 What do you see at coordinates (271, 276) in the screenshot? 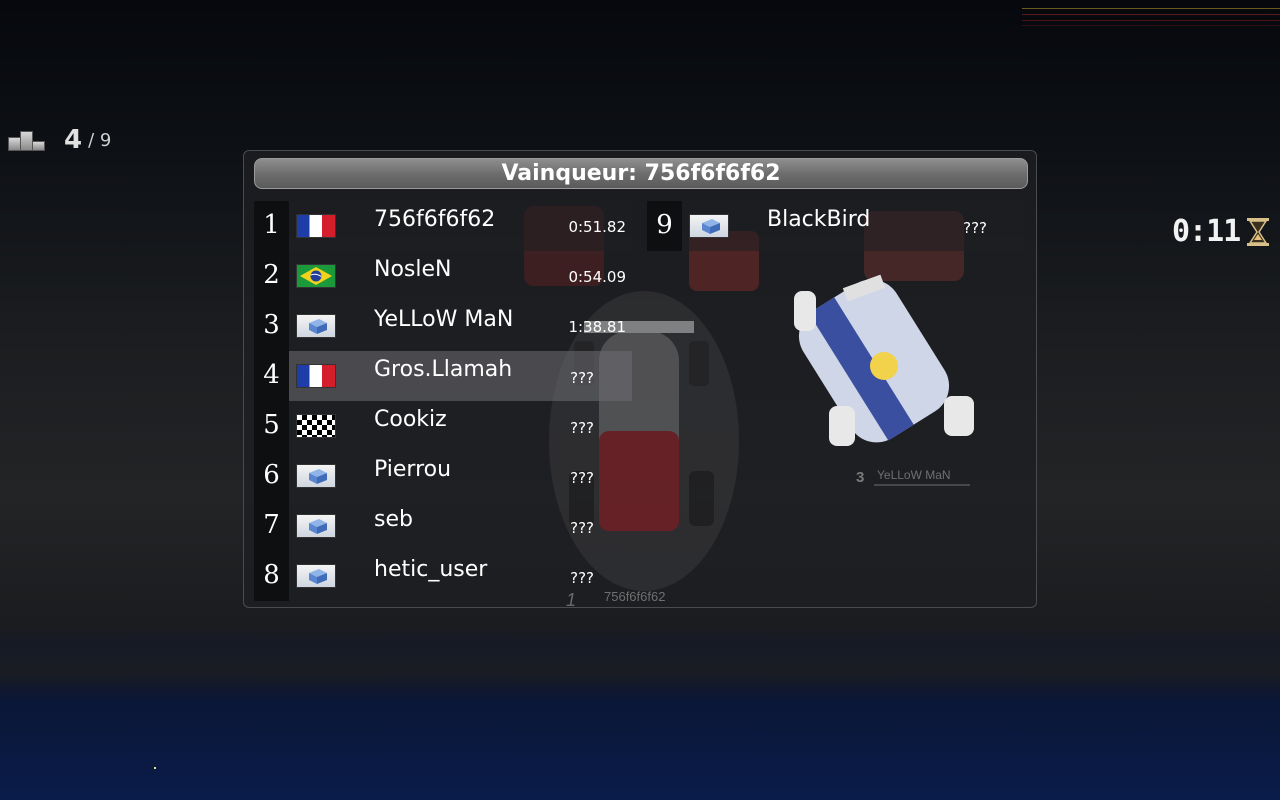
I see `row-position: 2` at bounding box center [271, 276].